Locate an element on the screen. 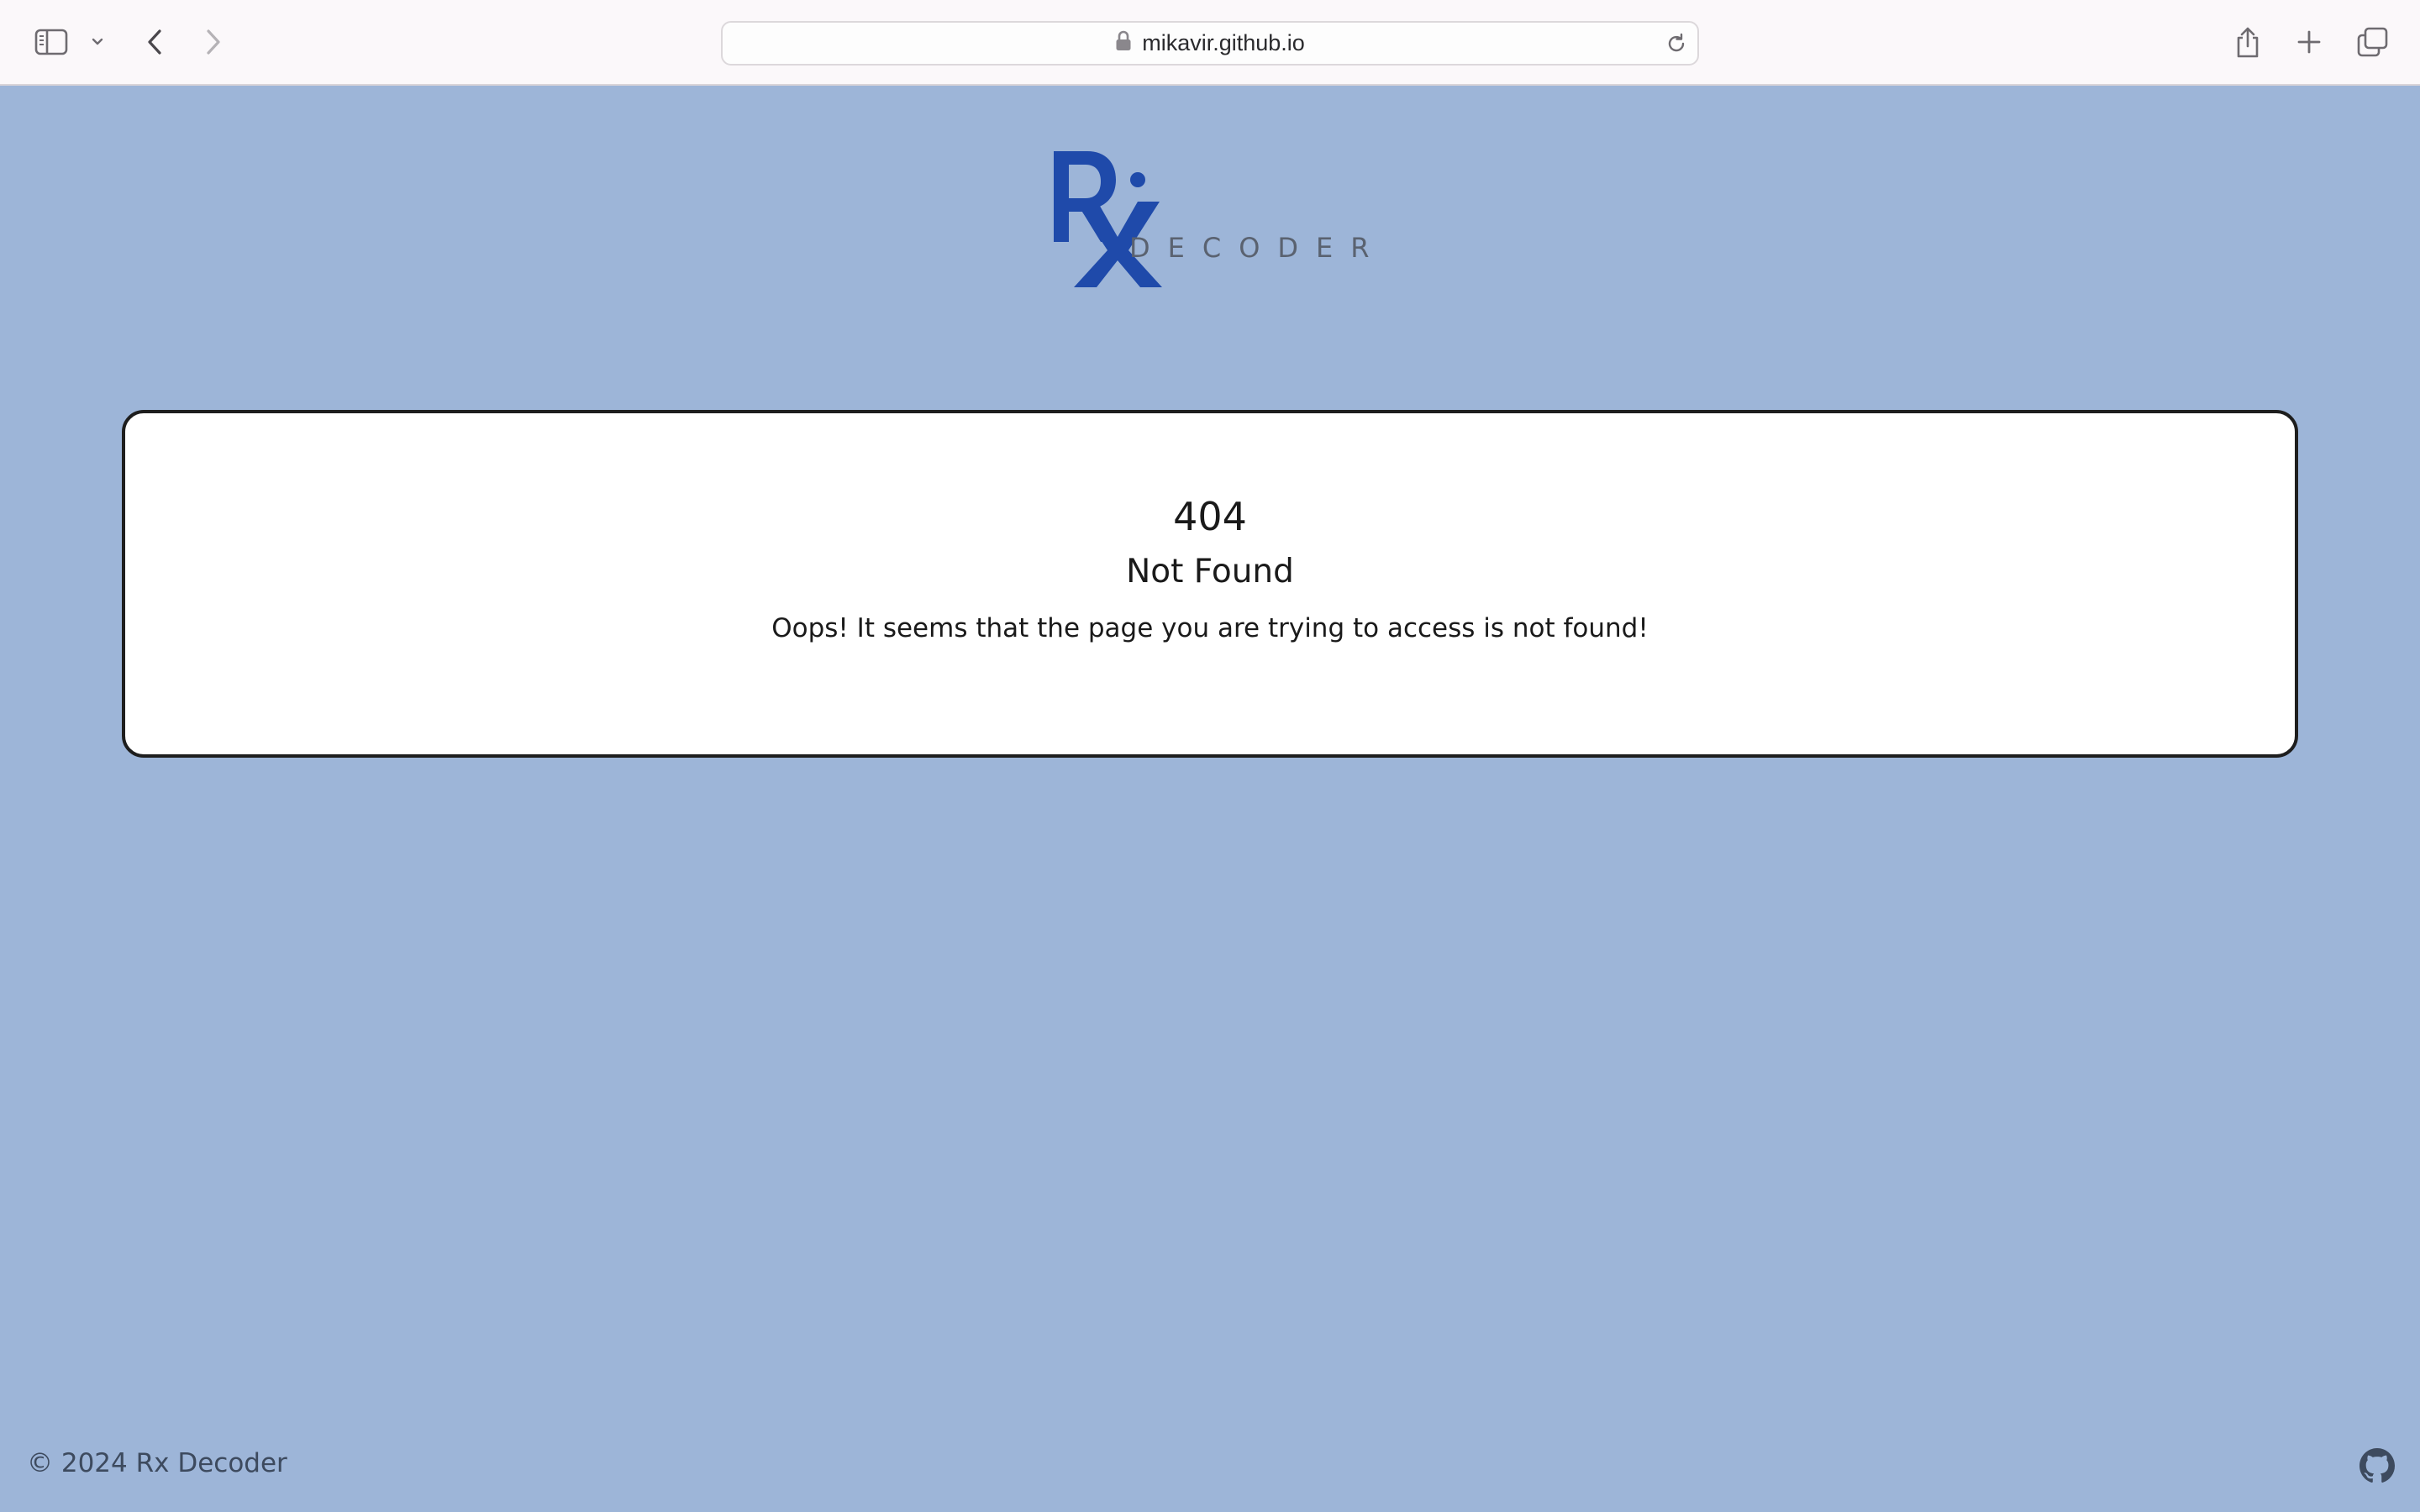 This screenshot has height=1512, width=2420. chevron-down-icon is located at coordinates (97, 42).